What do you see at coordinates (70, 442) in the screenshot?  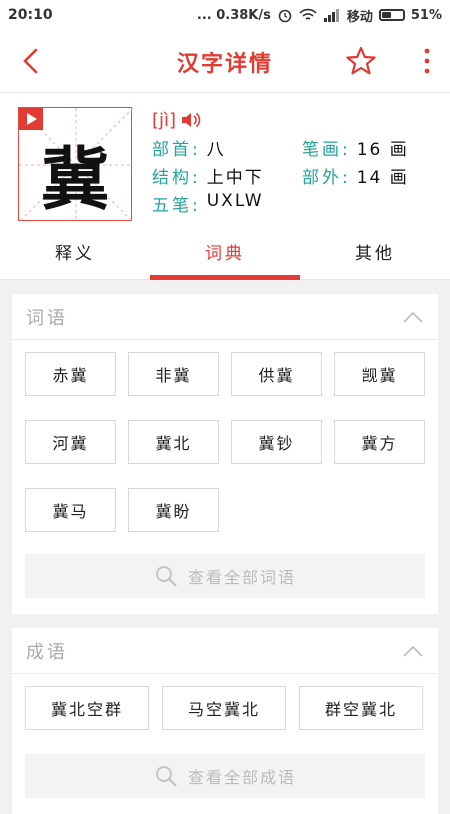 I see `word-item: 河冀` at bounding box center [70, 442].